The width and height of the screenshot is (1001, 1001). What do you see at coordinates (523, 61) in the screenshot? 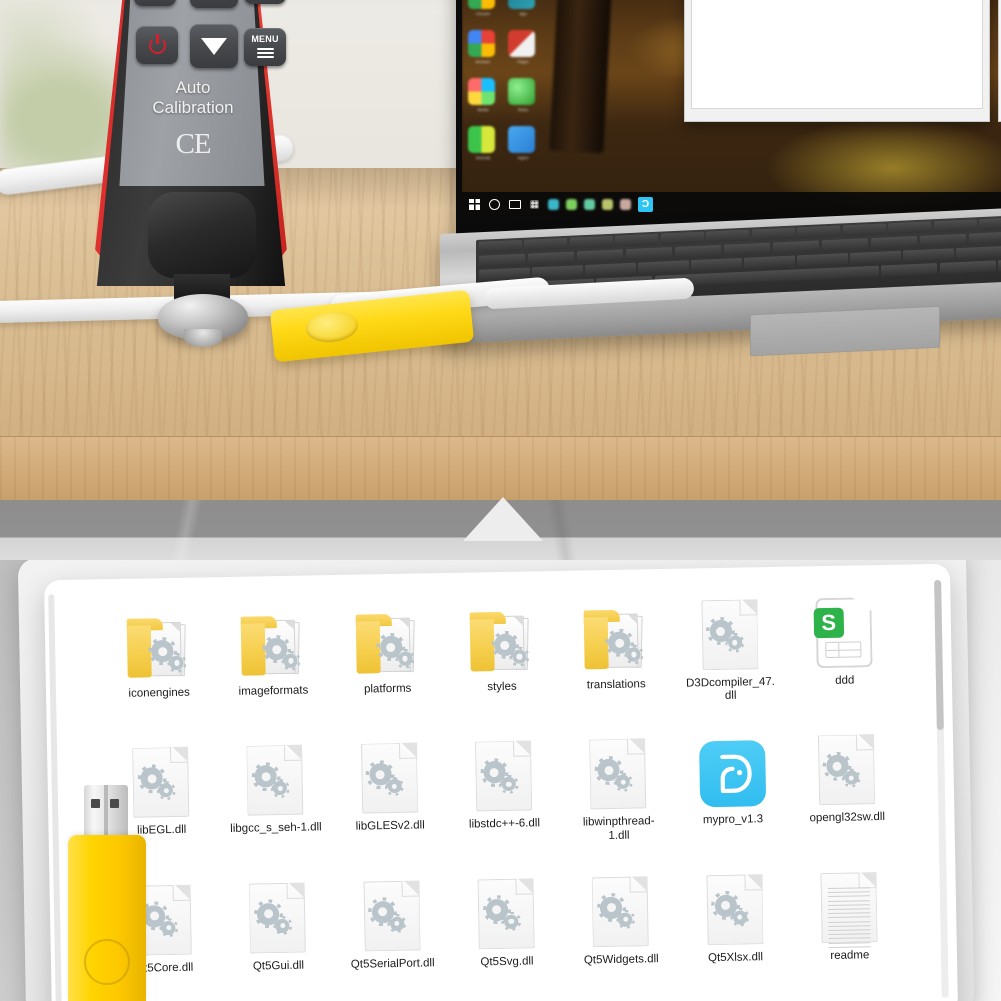
I see `desktop-icon-label: Player` at bounding box center [523, 61].